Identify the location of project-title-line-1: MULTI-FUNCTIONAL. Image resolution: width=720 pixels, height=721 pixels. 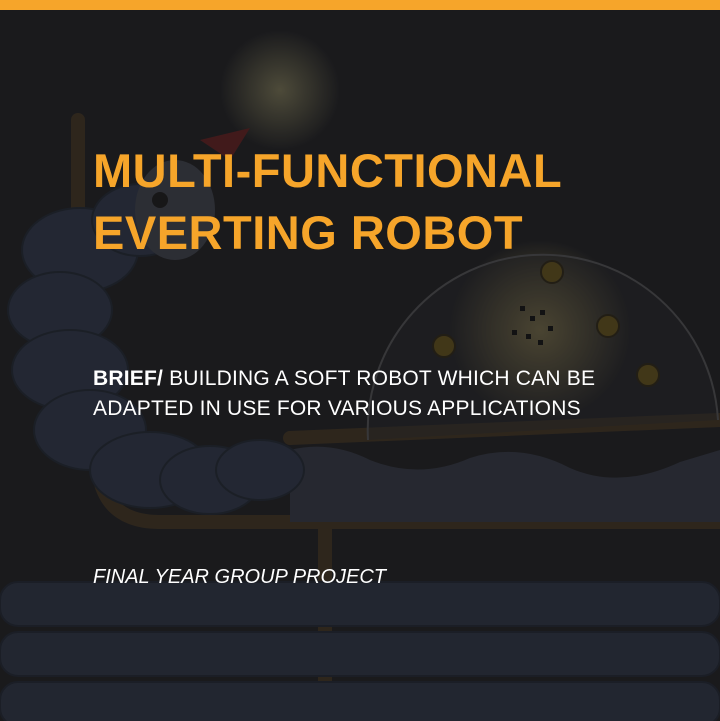
(328, 170).